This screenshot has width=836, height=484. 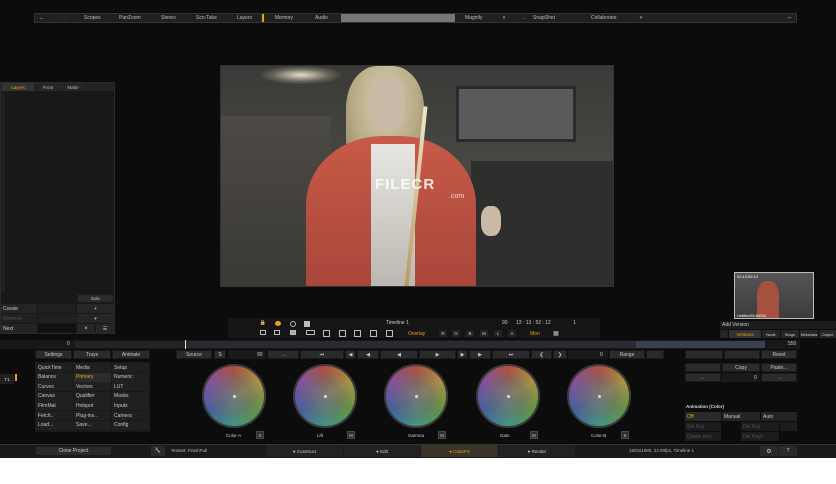 I want to click on timeline-frame: 90, so click(x=505, y=323).